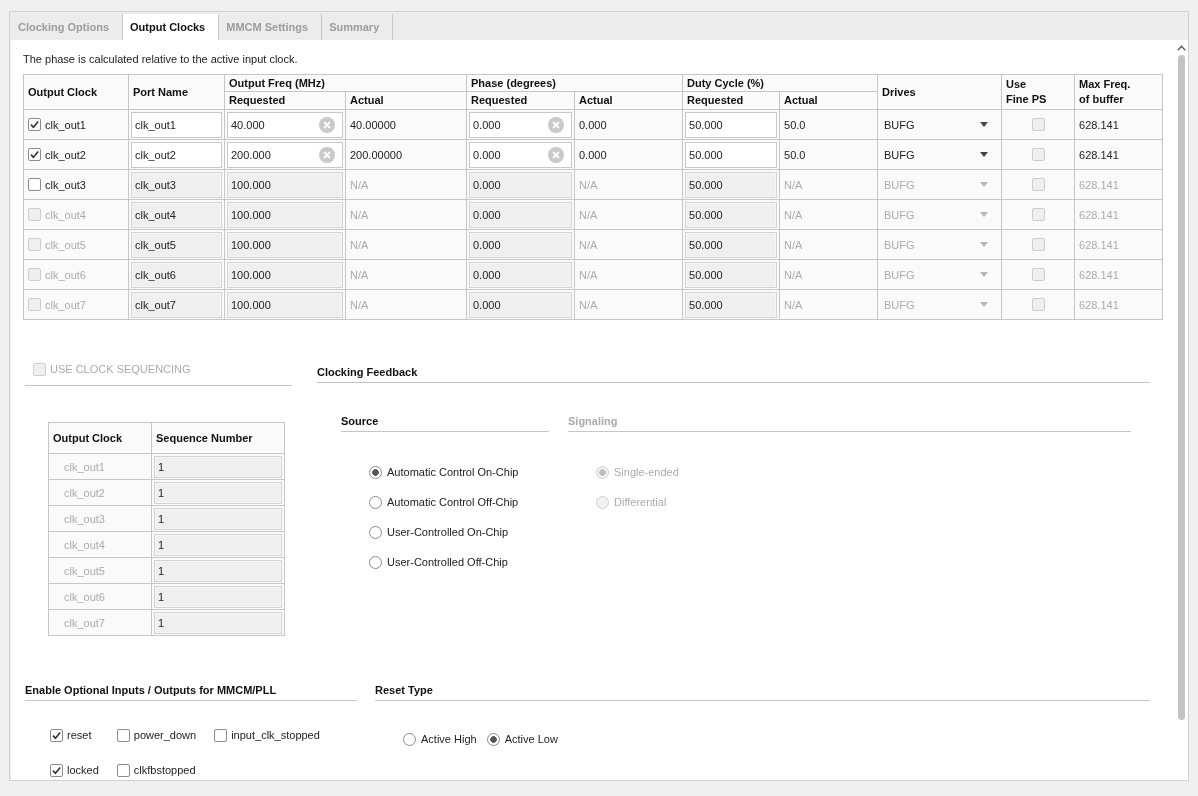 This screenshot has height=796, width=1198. Describe the element at coordinates (360, 421) in the screenshot. I see `section-title: Source` at that location.